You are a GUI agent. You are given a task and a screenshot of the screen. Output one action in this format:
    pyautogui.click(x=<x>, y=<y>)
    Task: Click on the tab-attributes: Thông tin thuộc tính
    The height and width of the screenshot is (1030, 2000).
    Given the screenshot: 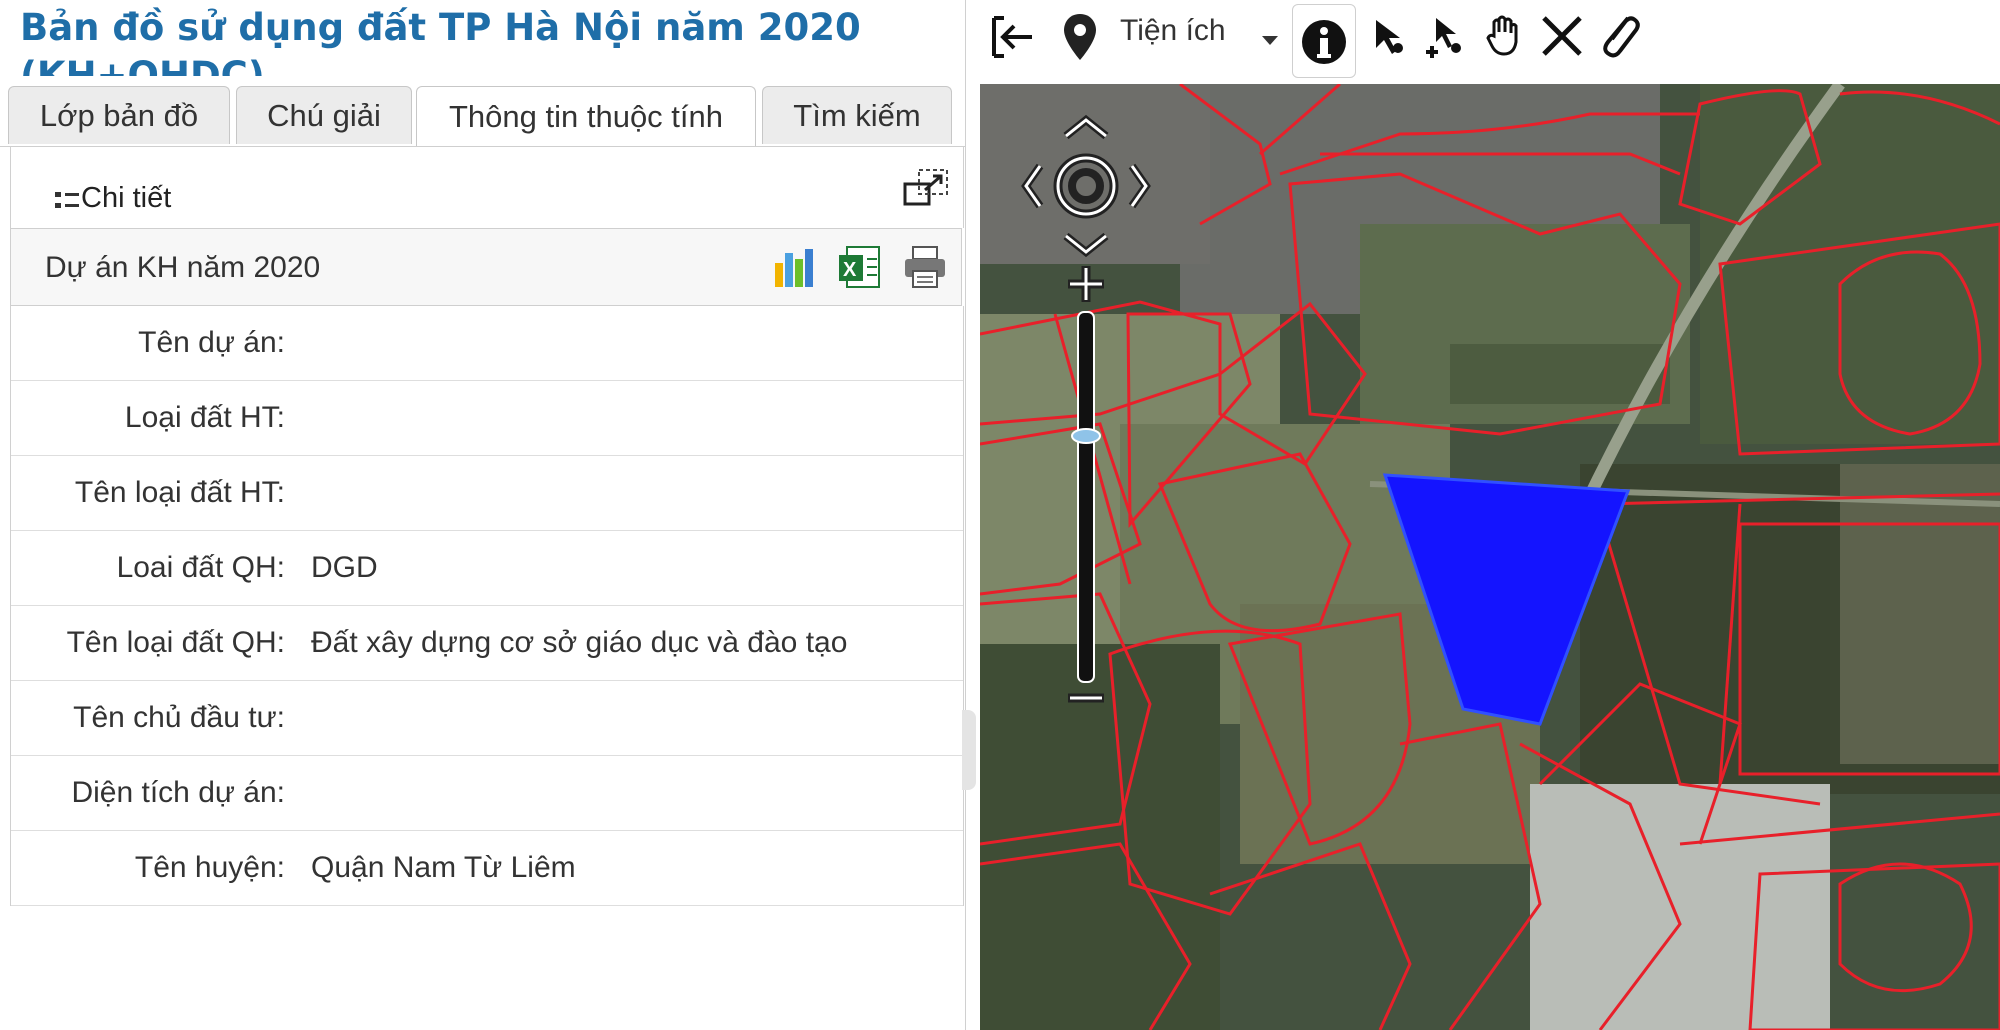 What is the action you would take?
    pyautogui.click(x=586, y=116)
    